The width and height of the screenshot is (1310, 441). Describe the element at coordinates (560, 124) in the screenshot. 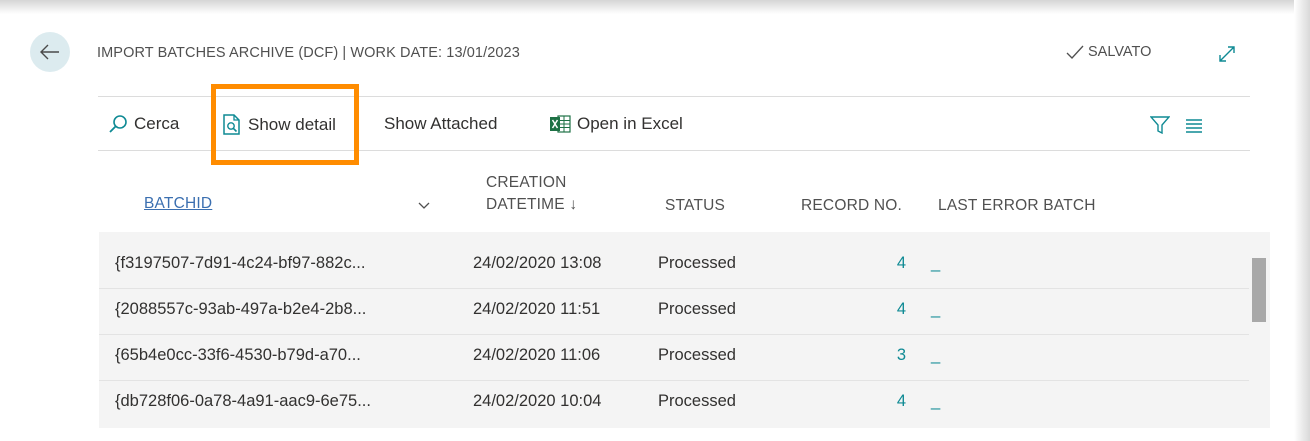

I see `excel-icon` at that location.